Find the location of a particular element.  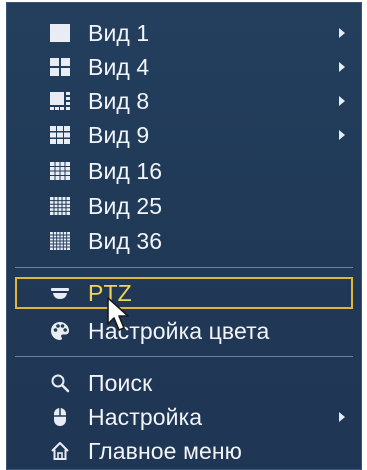

menu-item-main-menu: Главное меню is located at coordinates (184, 451).